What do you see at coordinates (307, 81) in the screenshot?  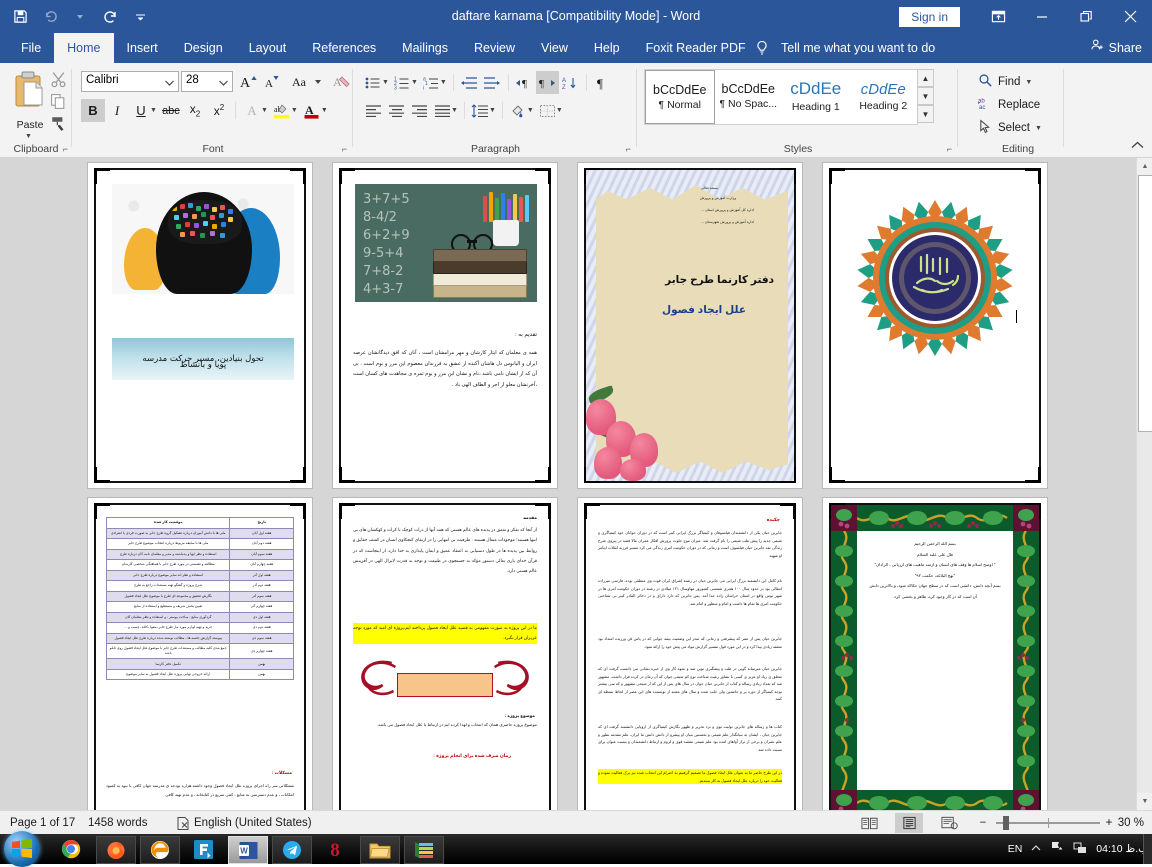 I see `change-case-icon: Aa` at bounding box center [307, 81].